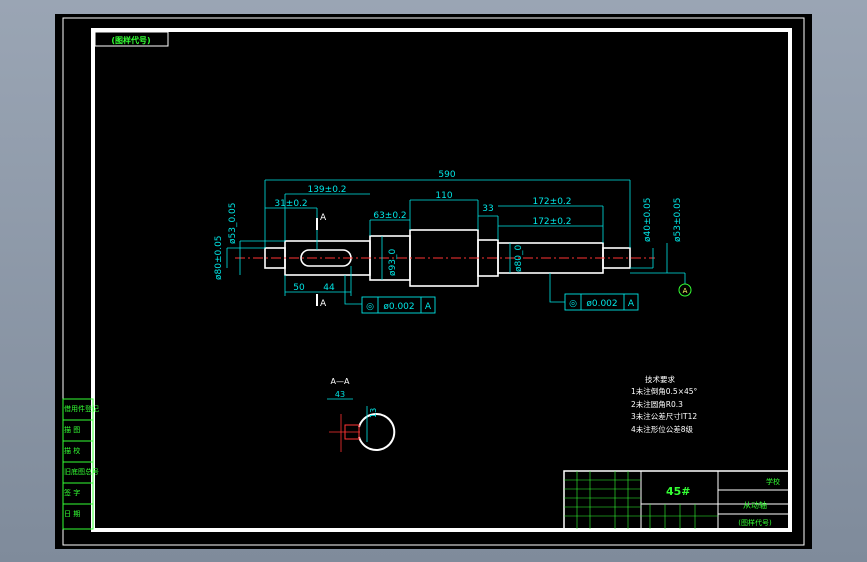 This screenshot has width=867, height=562. I want to click on section-markers: A A, so click(321, 261).